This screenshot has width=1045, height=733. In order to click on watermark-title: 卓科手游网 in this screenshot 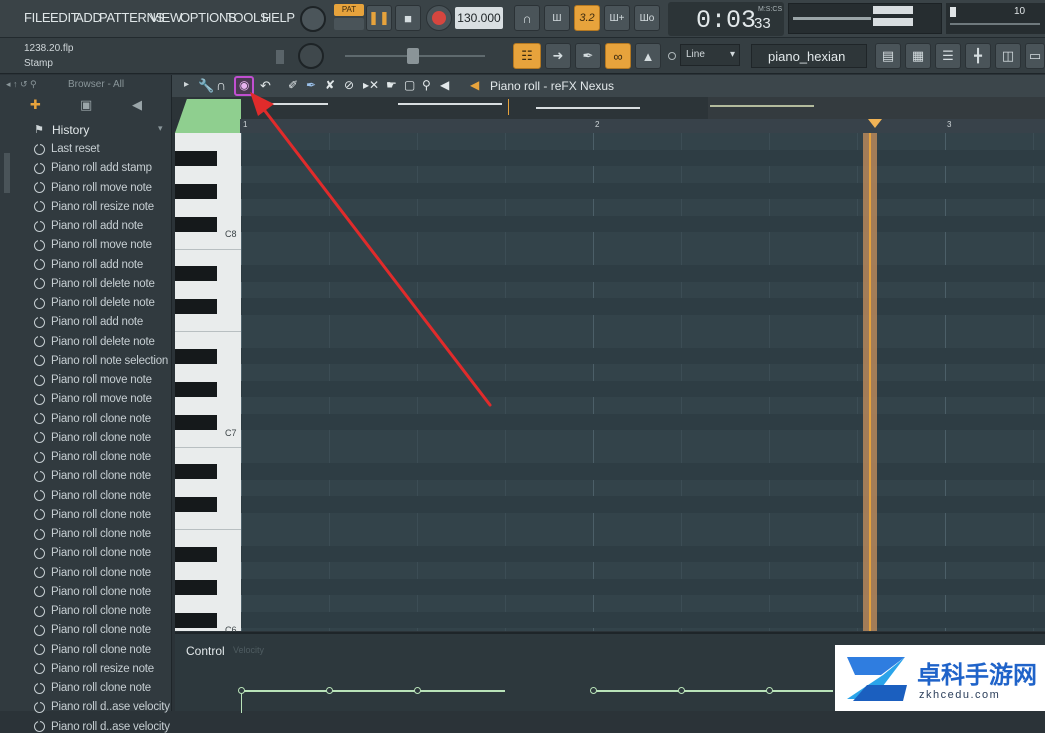, I will do `click(977, 675)`.